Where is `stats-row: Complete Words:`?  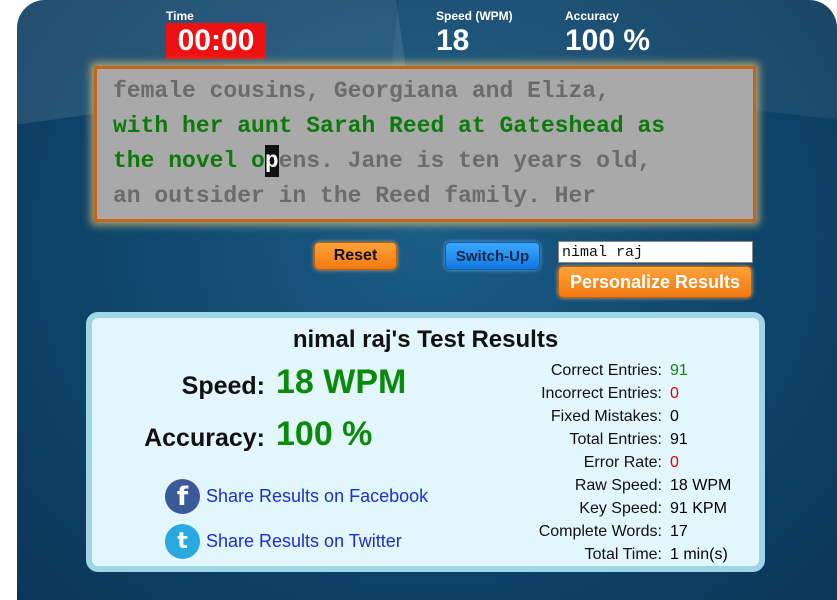
stats-row: Complete Words: is located at coordinates (377, 534).